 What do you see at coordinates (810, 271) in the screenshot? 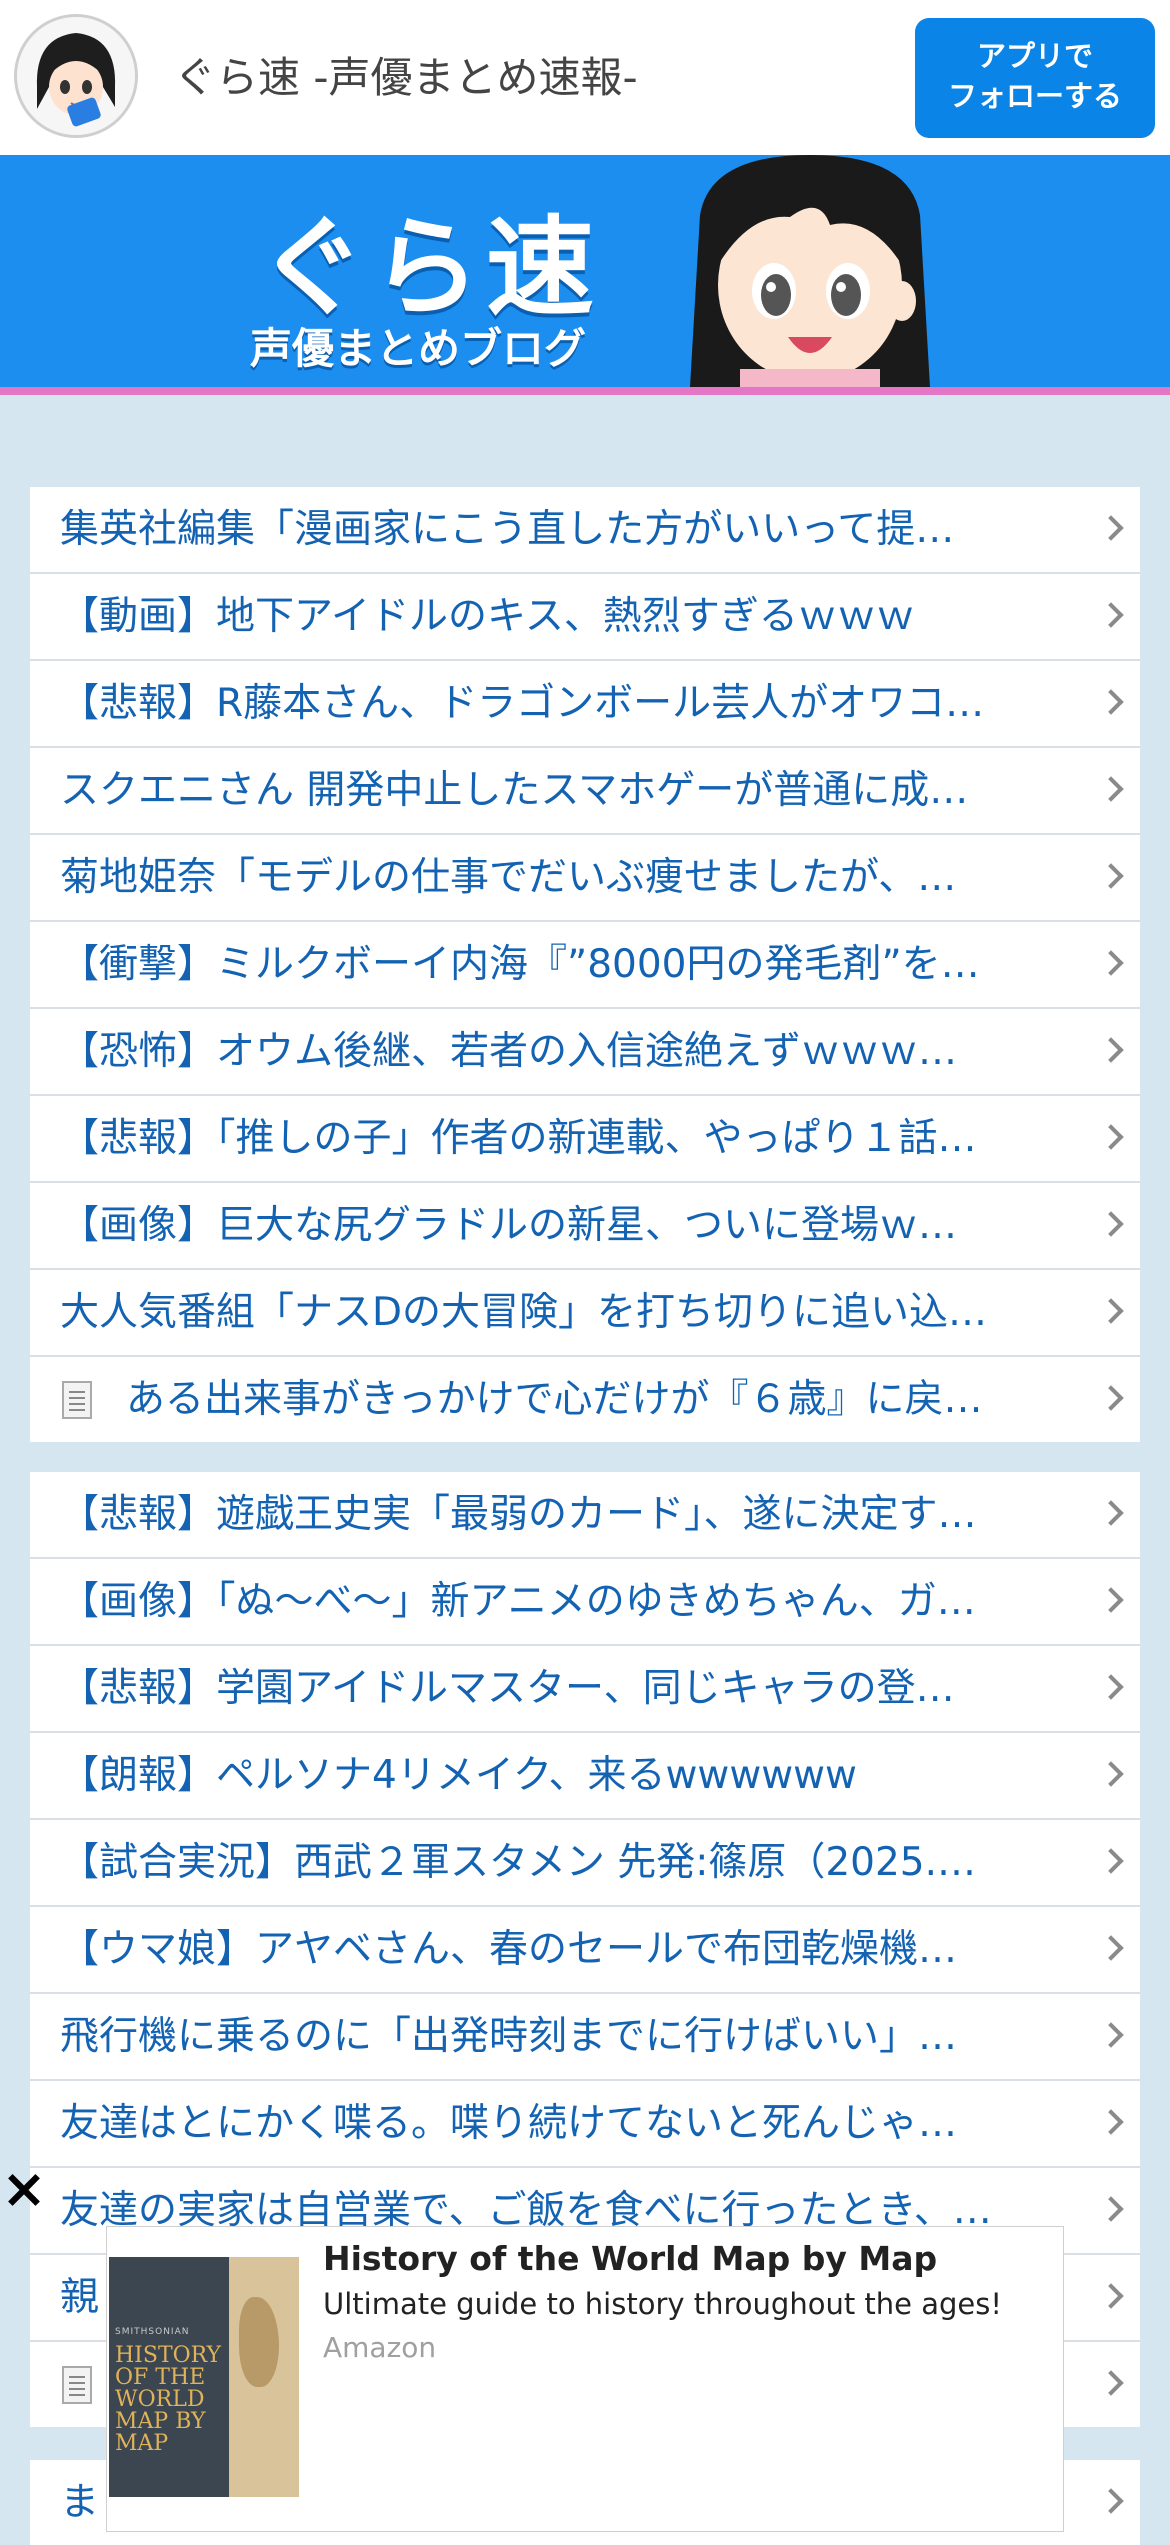
I see `banner-character-icon` at bounding box center [810, 271].